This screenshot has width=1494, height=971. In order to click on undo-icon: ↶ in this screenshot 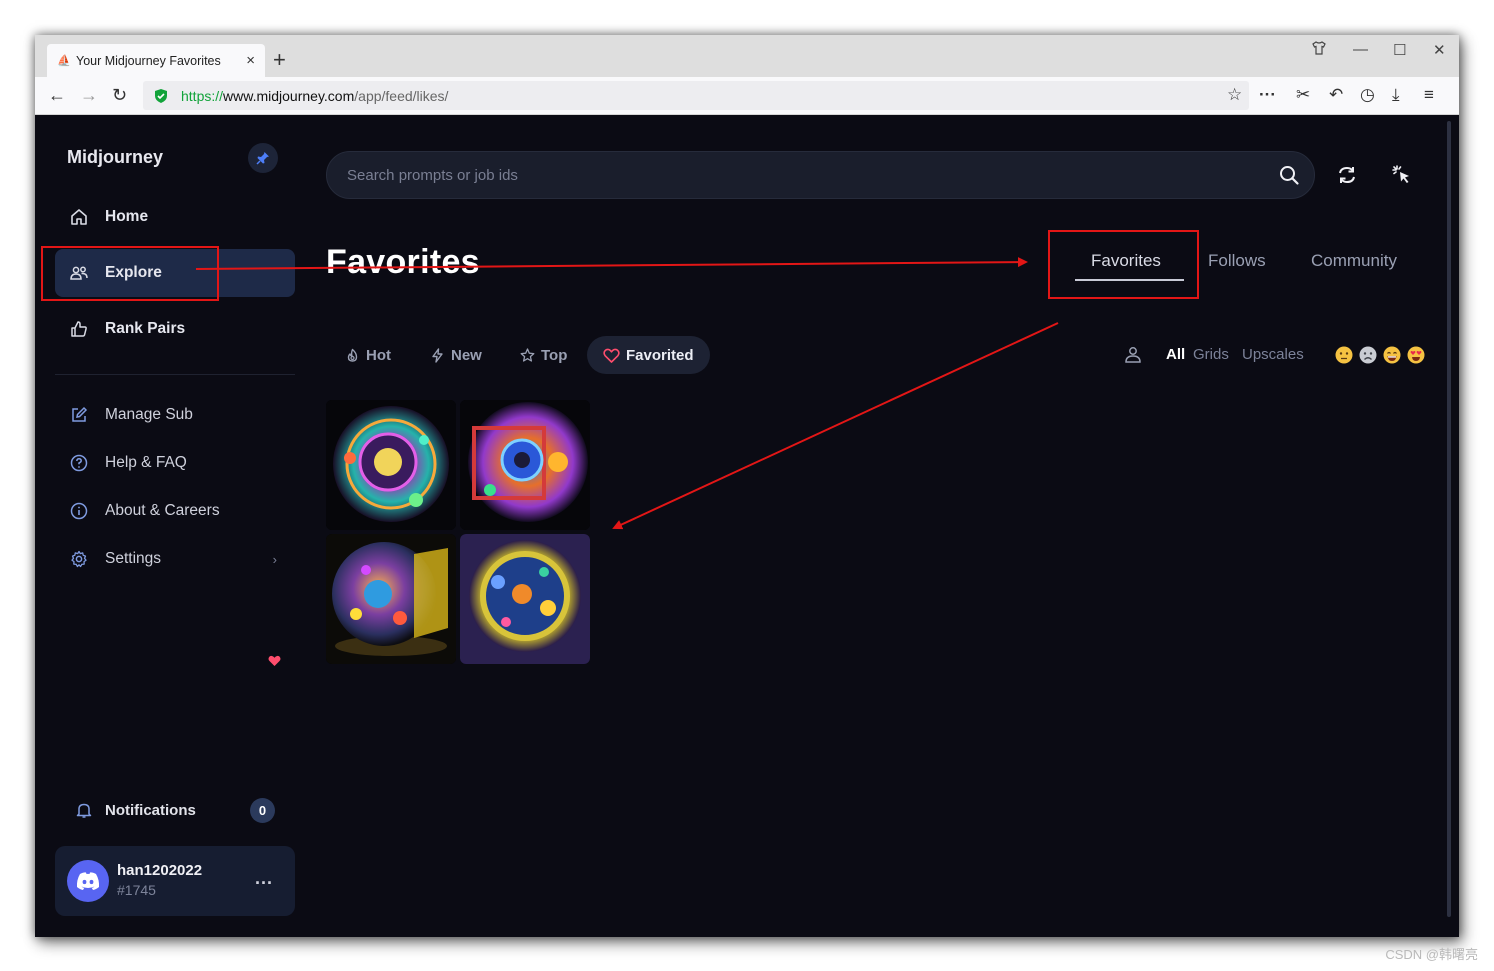, I will do `click(1336, 95)`.